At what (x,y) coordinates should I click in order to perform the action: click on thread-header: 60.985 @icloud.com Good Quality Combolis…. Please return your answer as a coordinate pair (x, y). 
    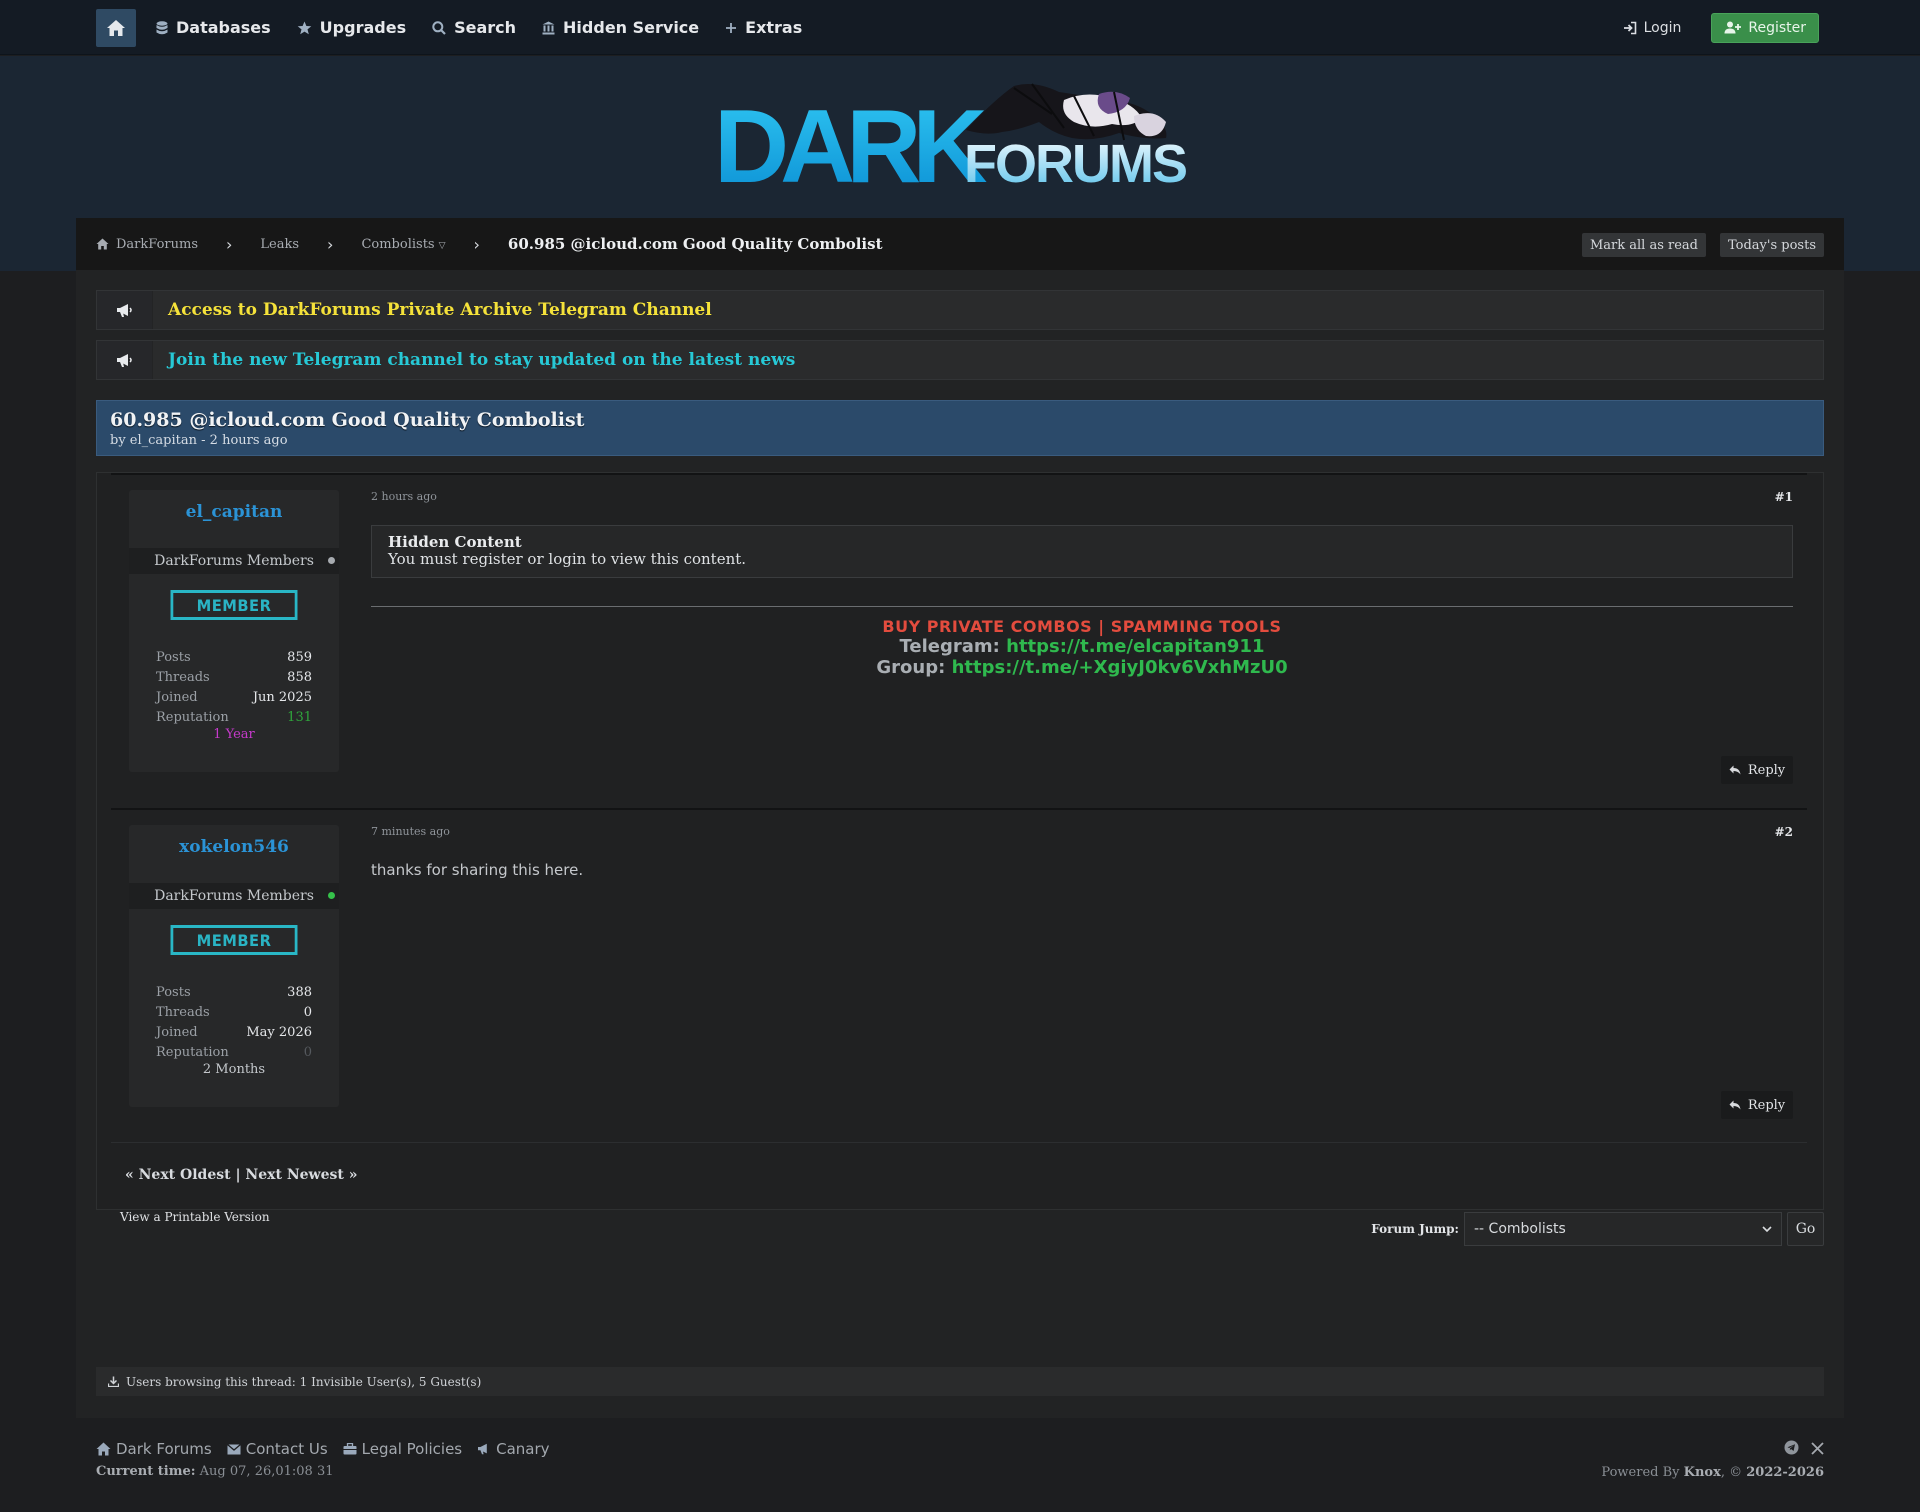
    Looking at the image, I should click on (960, 428).